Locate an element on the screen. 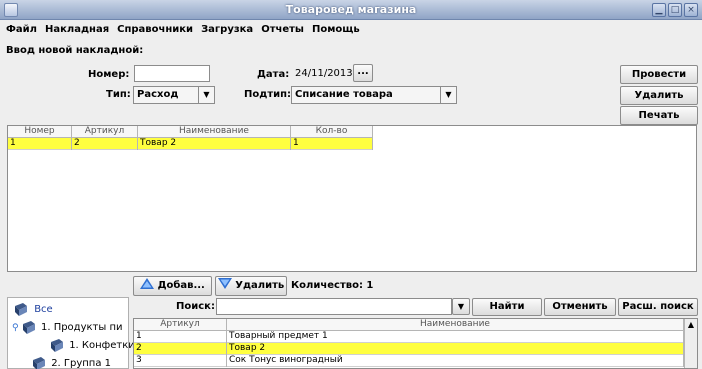 The image size is (702, 369). table-row: 2 Товар 2 is located at coordinates (409, 349).